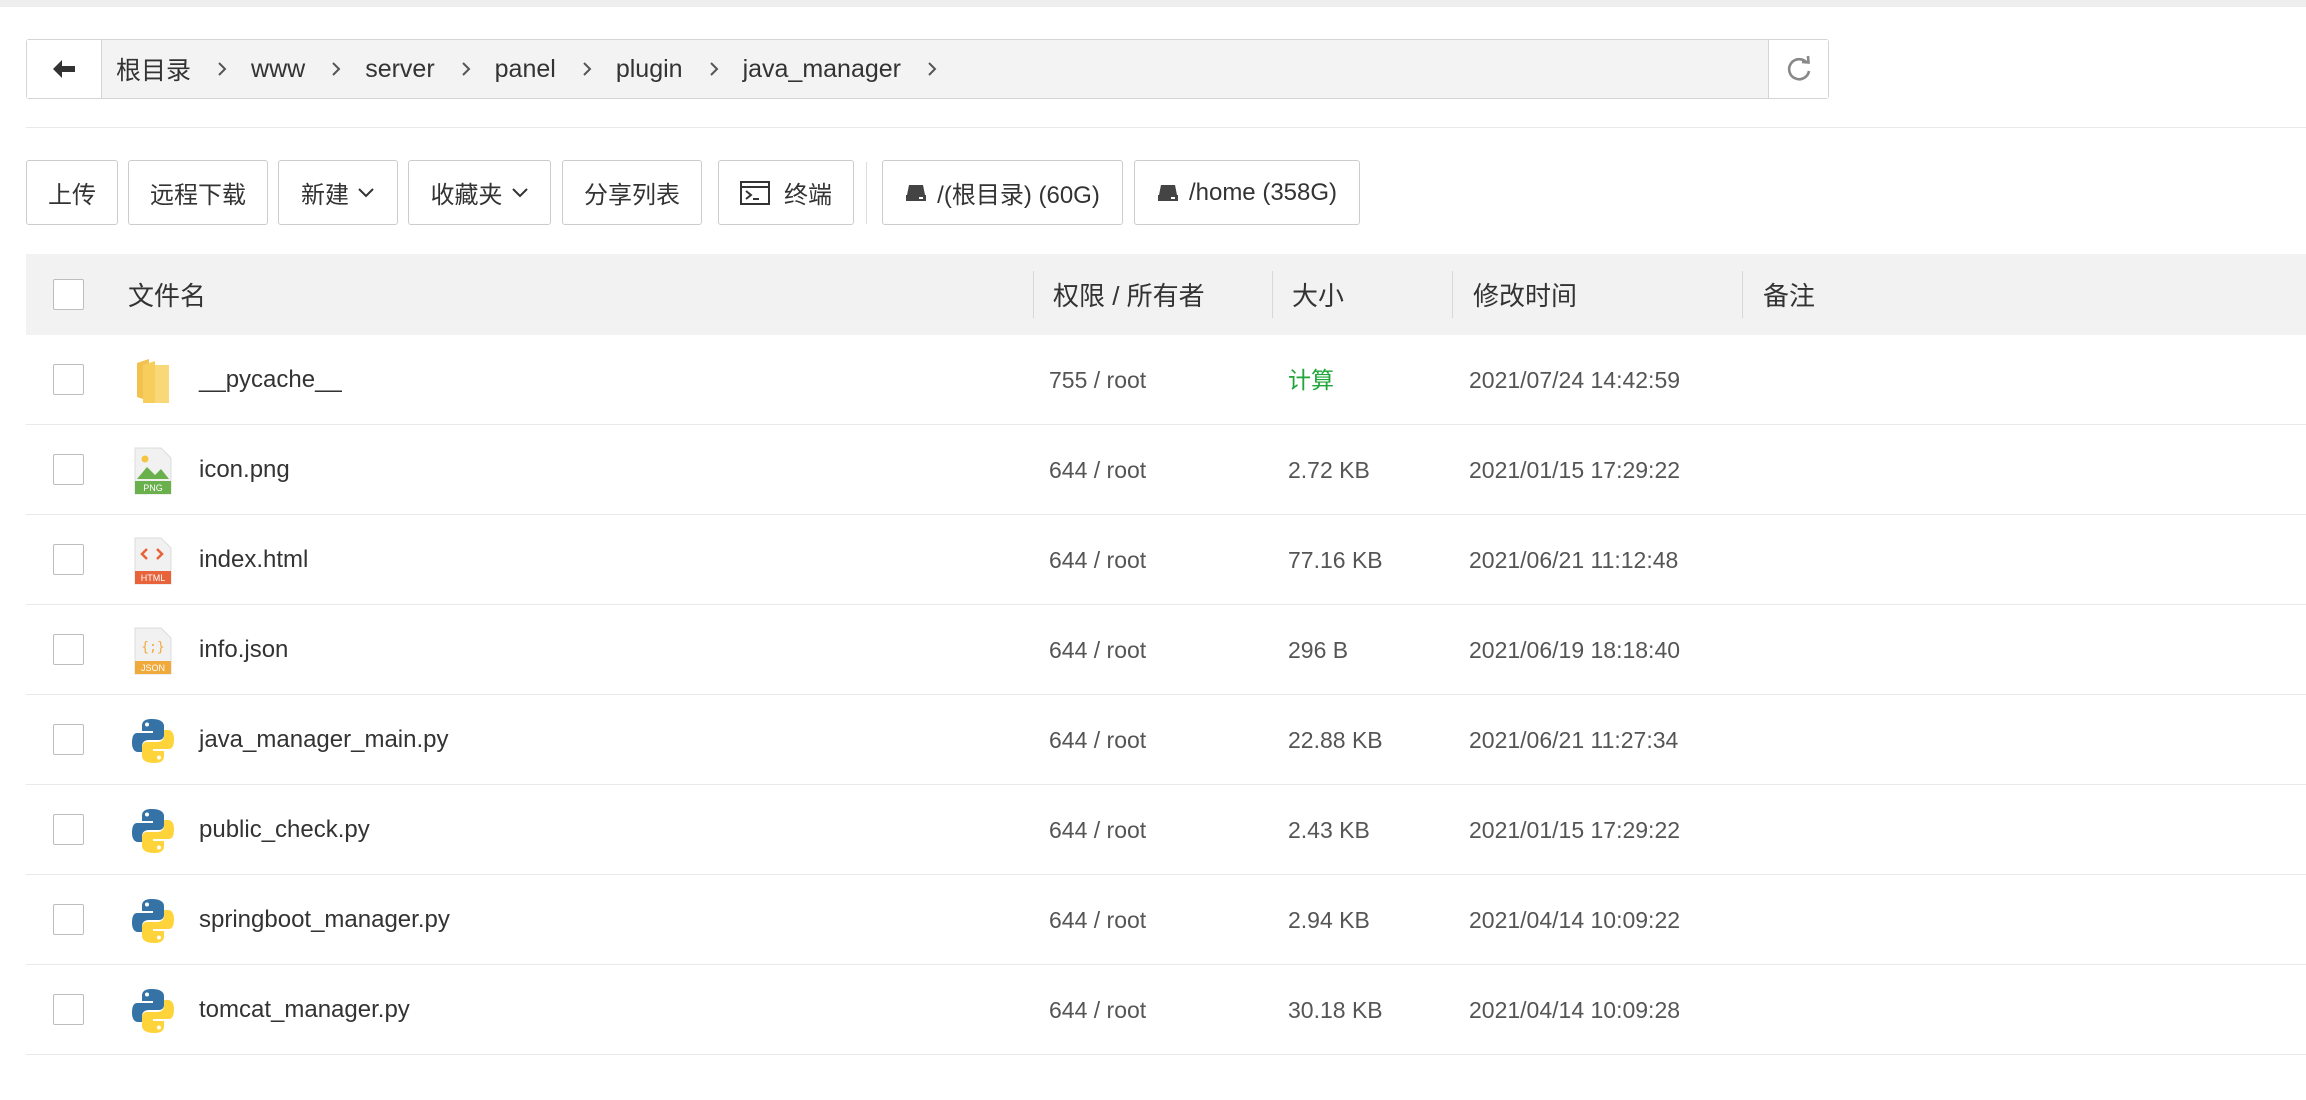 This screenshot has height=1100, width=2306. Describe the element at coordinates (808, 195) in the screenshot. I see `terminal-label: 终端` at that location.